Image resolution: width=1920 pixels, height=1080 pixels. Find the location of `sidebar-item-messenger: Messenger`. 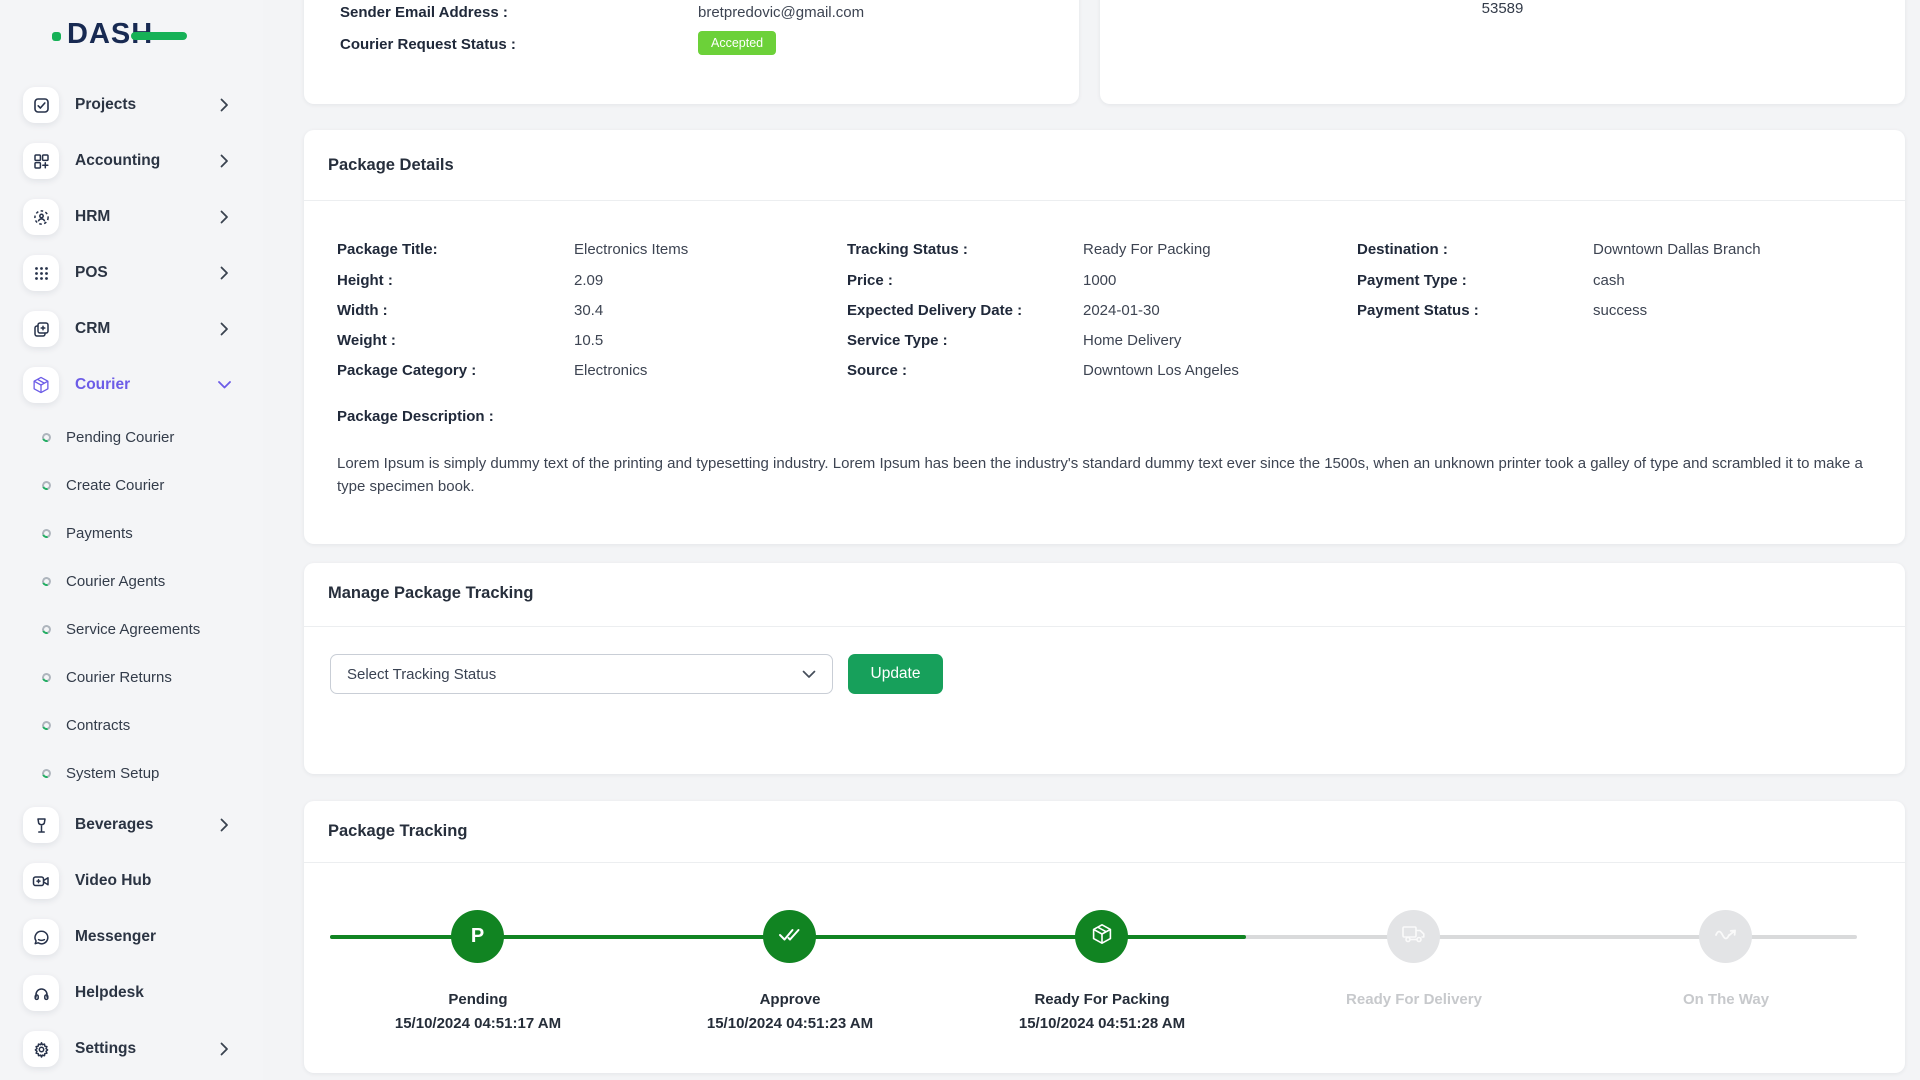

sidebar-item-messenger: Messenger is located at coordinates (131, 937).